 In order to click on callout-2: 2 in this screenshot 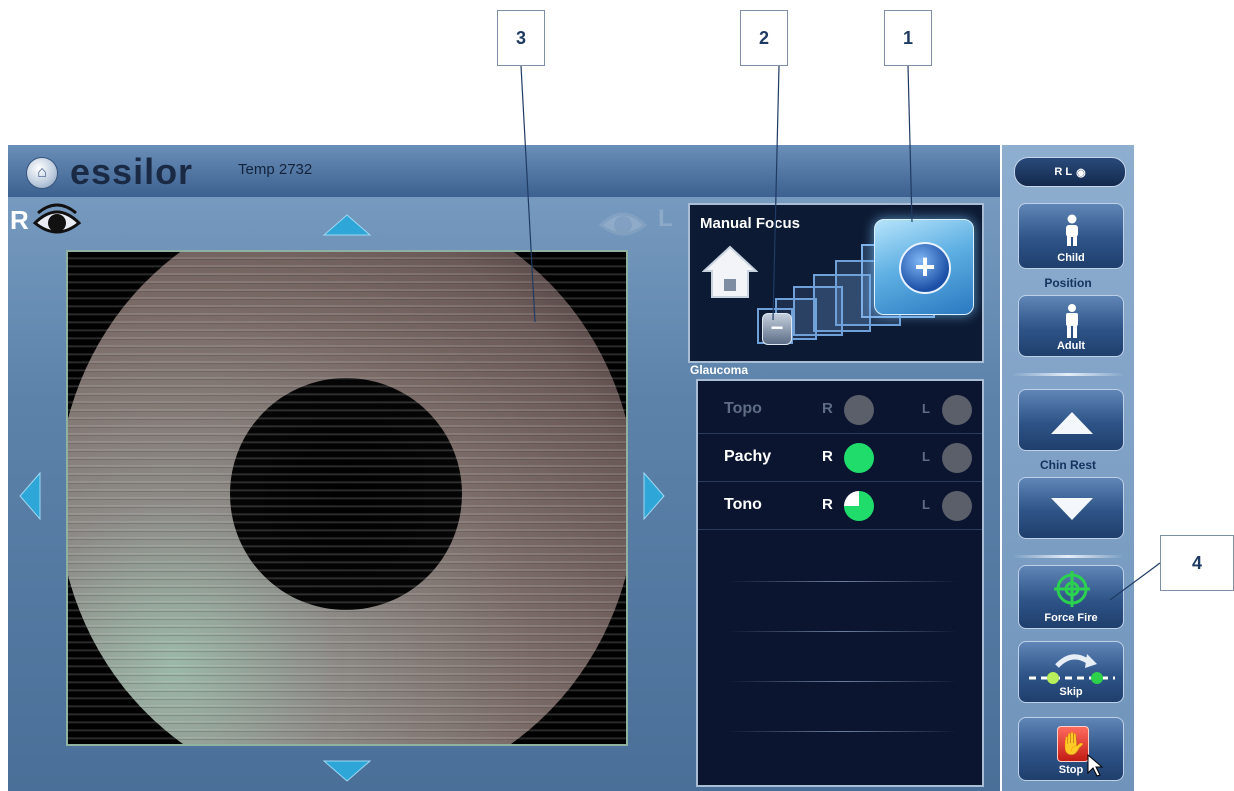, I will do `click(764, 38)`.